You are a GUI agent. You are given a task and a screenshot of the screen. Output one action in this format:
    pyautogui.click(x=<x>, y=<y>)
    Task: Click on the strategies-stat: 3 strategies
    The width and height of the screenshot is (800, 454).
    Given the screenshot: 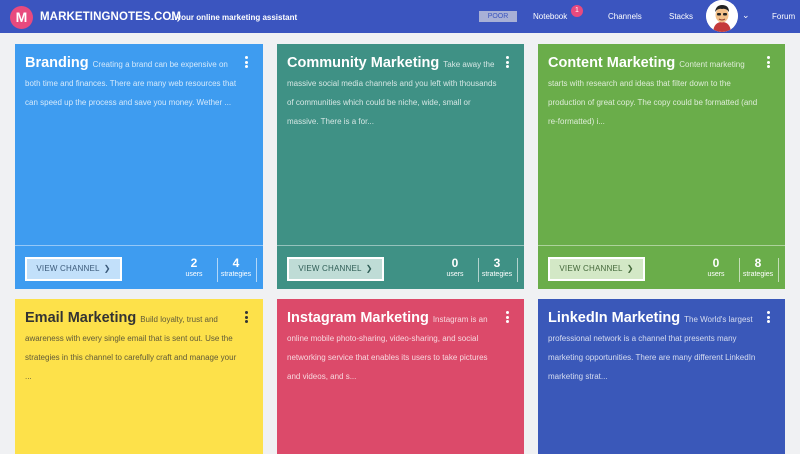 What is the action you would take?
    pyautogui.click(x=497, y=268)
    